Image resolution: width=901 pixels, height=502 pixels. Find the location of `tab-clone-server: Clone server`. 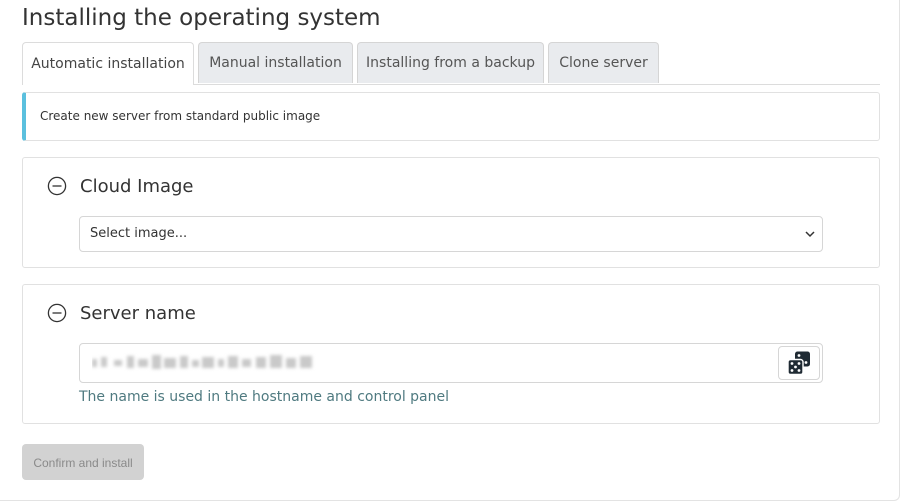

tab-clone-server: Clone server is located at coordinates (603, 62).